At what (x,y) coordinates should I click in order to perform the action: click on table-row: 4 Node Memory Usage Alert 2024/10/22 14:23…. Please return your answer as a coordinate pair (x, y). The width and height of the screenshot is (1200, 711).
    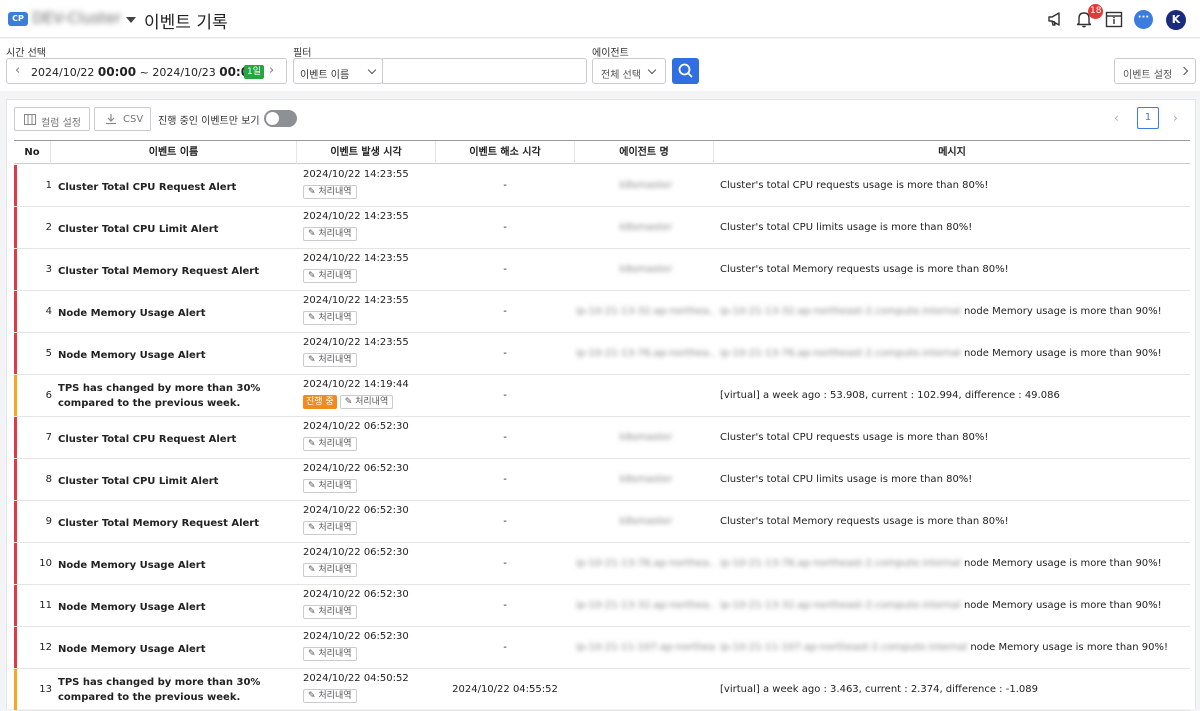
    Looking at the image, I should click on (602, 312).